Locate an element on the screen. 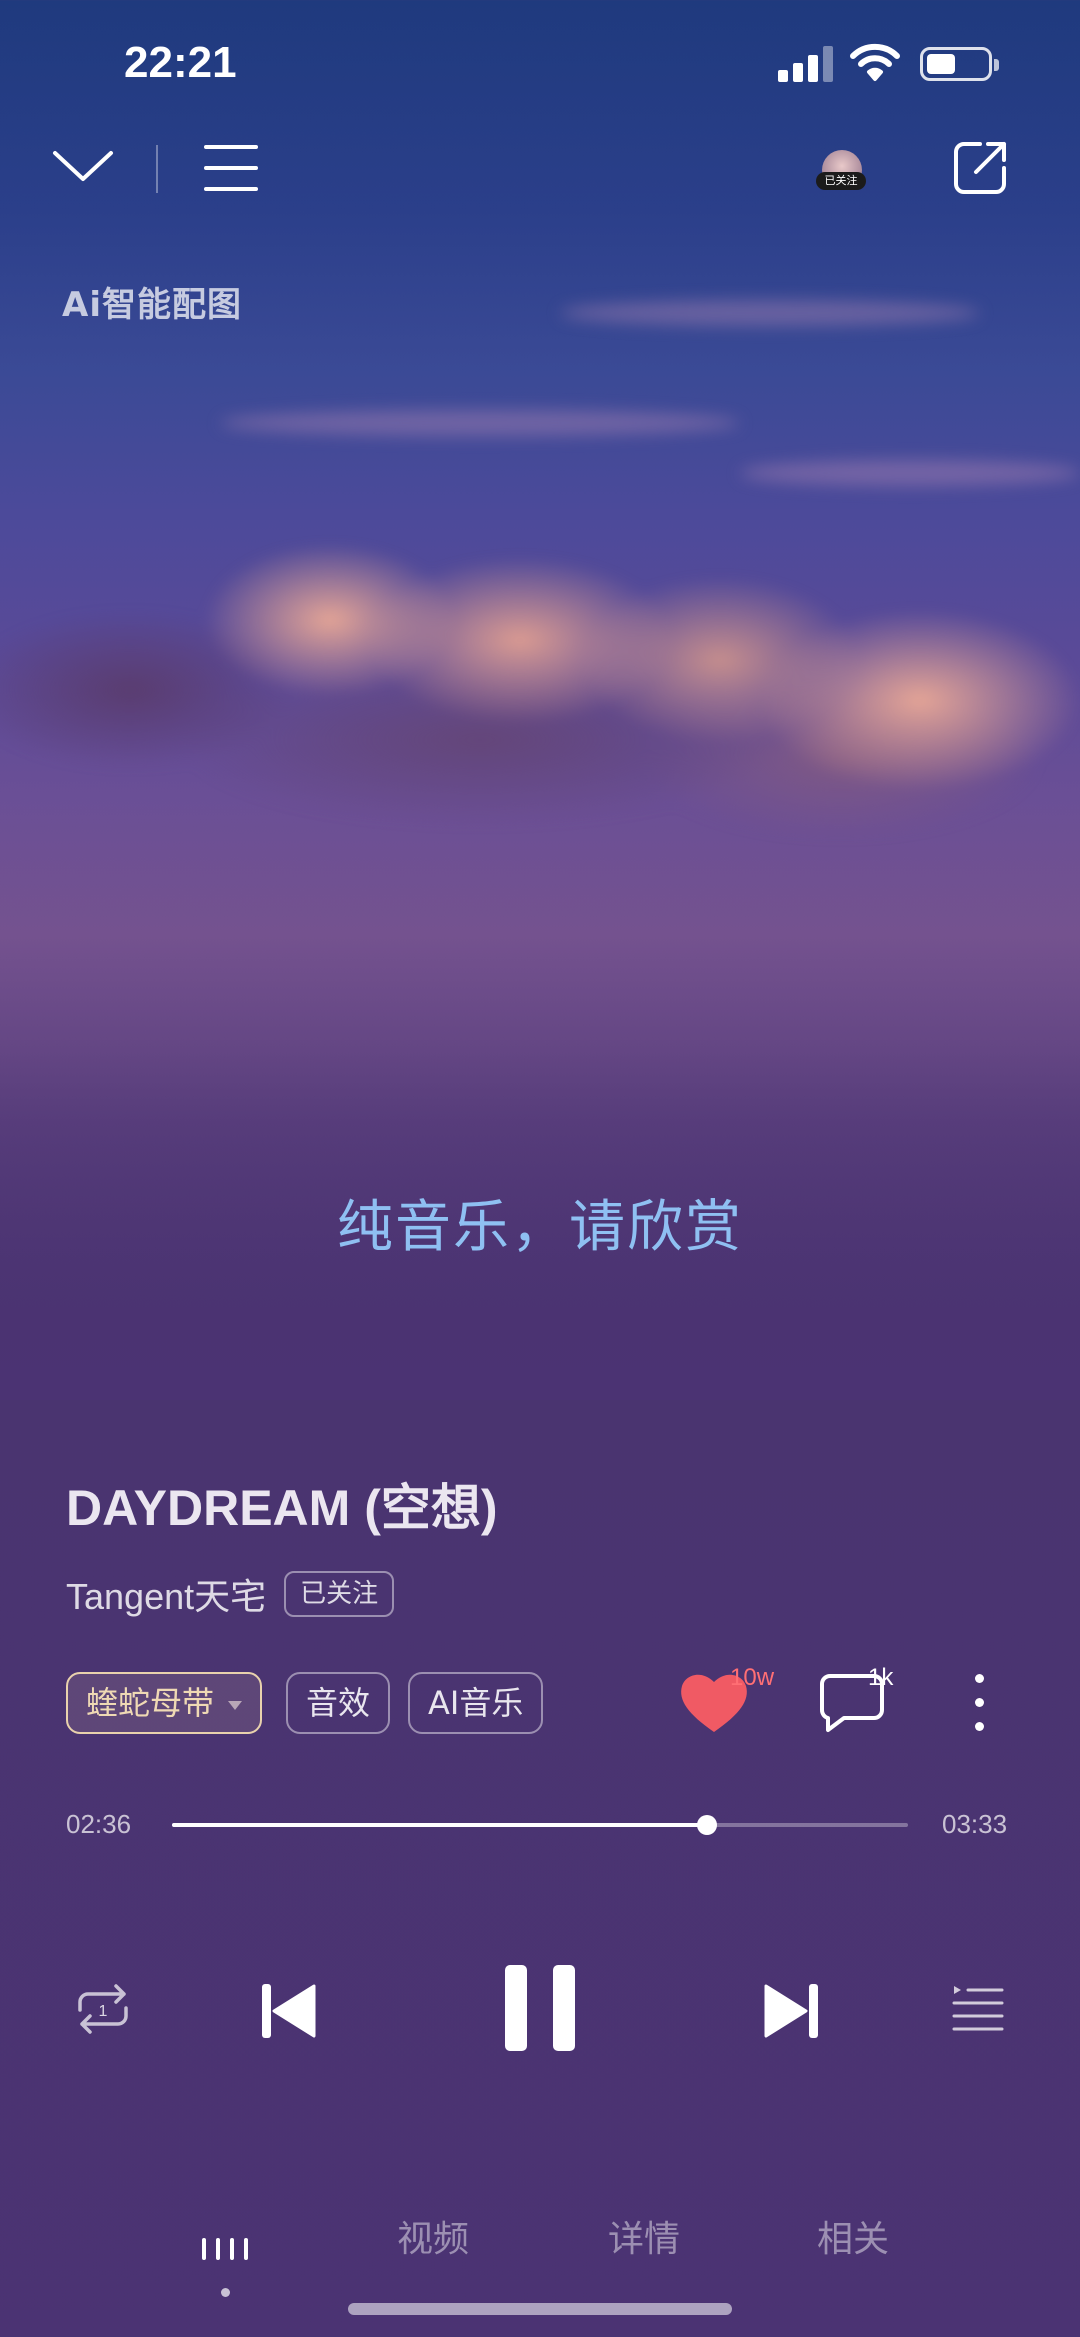 This screenshot has width=1080, height=2337. total-time: 03:33 is located at coordinates (975, 1824).